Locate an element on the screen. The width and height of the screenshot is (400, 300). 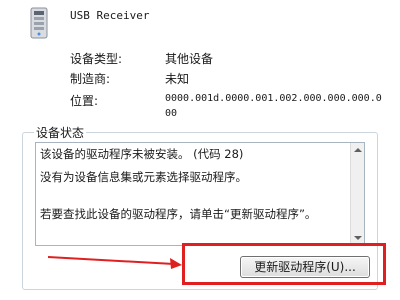
device-status-title: 设备状态 is located at coordinates (60, 132).